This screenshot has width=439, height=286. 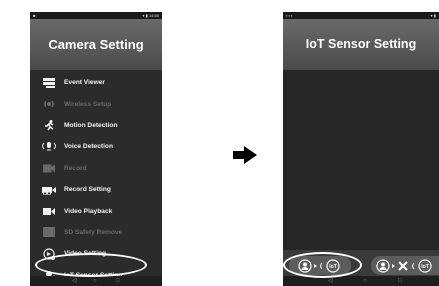 What do you see at coordinates (361, 44) in the screenshot?
I see `page-title: IoT Sensor Setting` at bounding box center [361, 44].